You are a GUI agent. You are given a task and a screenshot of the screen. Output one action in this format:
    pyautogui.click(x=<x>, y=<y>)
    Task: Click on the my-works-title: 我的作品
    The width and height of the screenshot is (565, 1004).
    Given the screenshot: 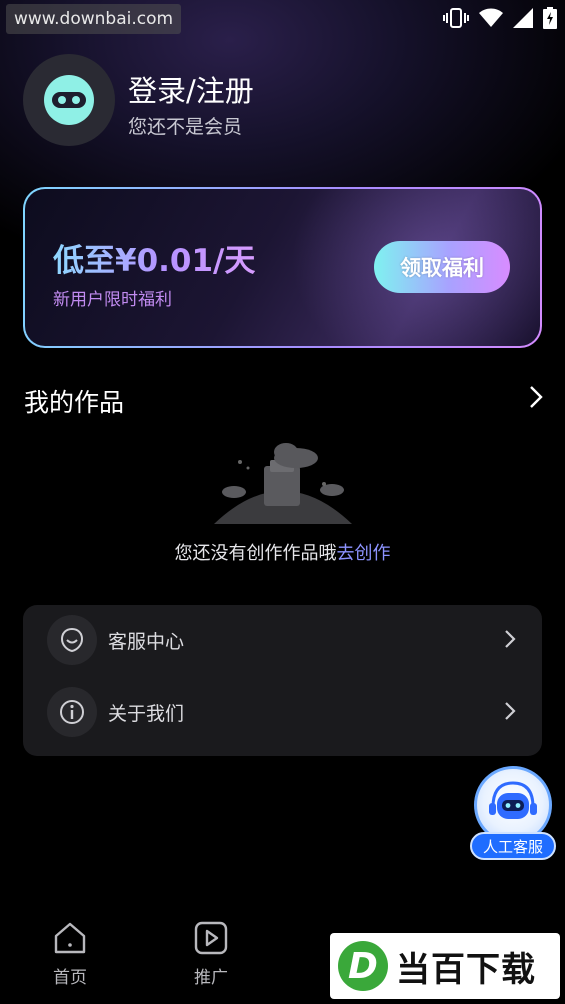 What is the action you would take?
    pyautogui.click(x=74, y=401)
    